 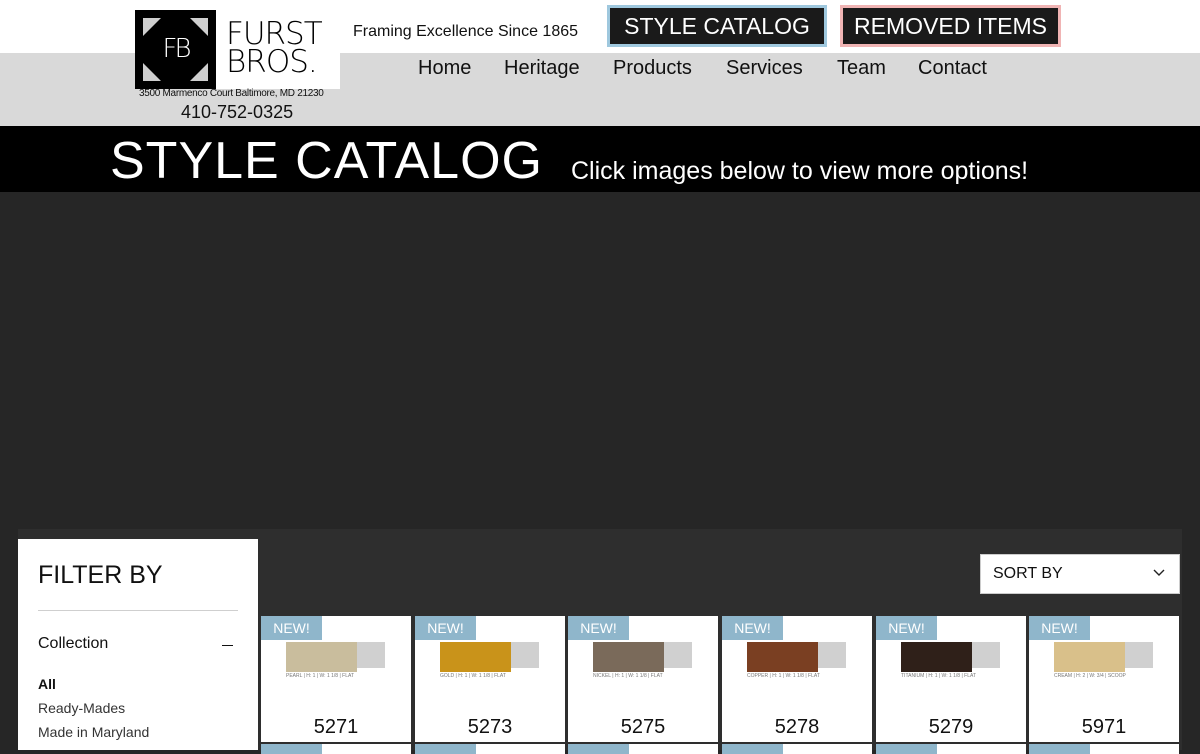 What do you see at coordinates (336, 727) in the screenshot?
I see `product-sku: 5271` at bounding box center [336, 727].